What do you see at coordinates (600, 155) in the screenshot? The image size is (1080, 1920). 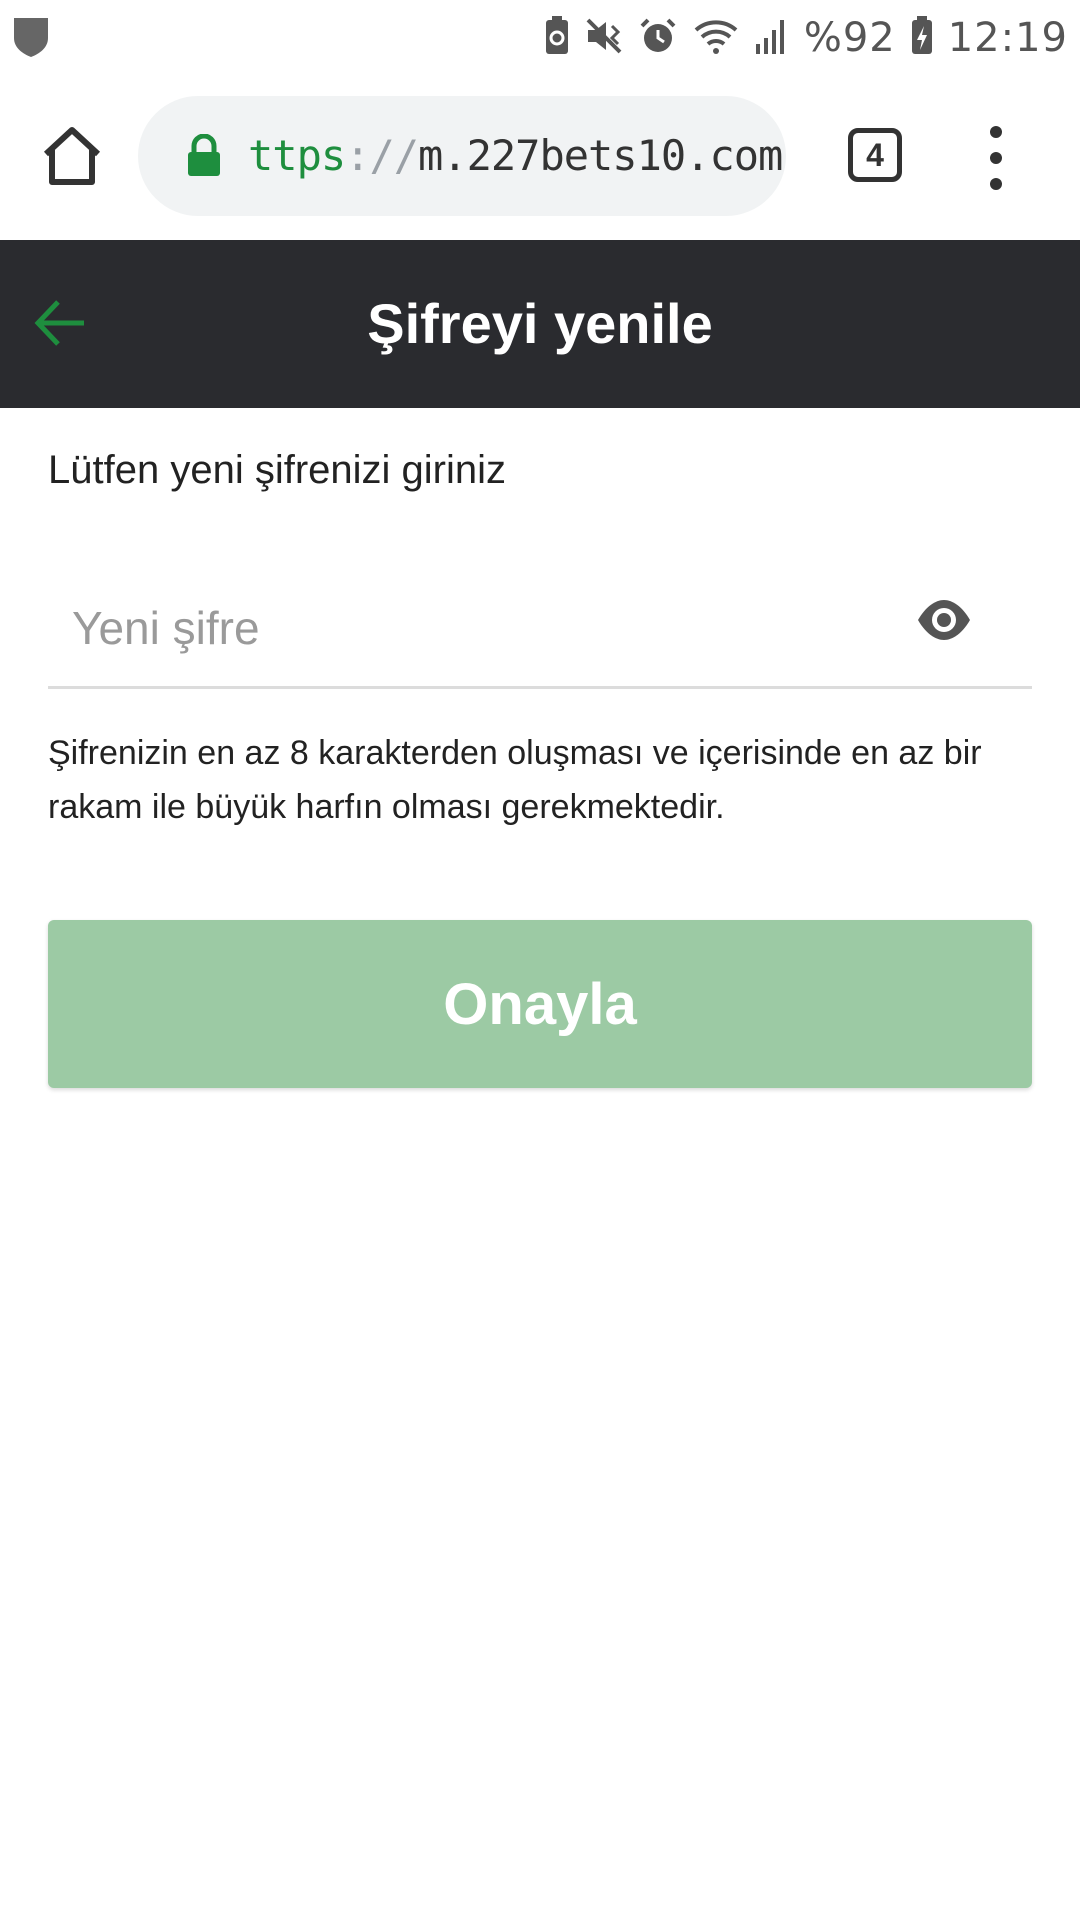 I see `url-host: m.227bets10.com` at bounding box center [600, 155].